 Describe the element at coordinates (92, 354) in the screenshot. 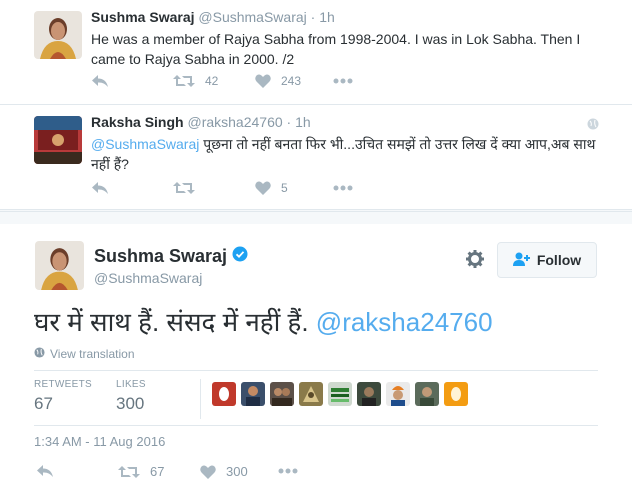

I see `view-translation-label: View translation` at that location.